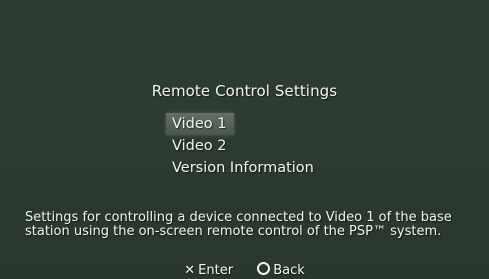 This screenshot has width=489, height=279. I want to click on enter-control: ✕ Enter, so click(208, 271).